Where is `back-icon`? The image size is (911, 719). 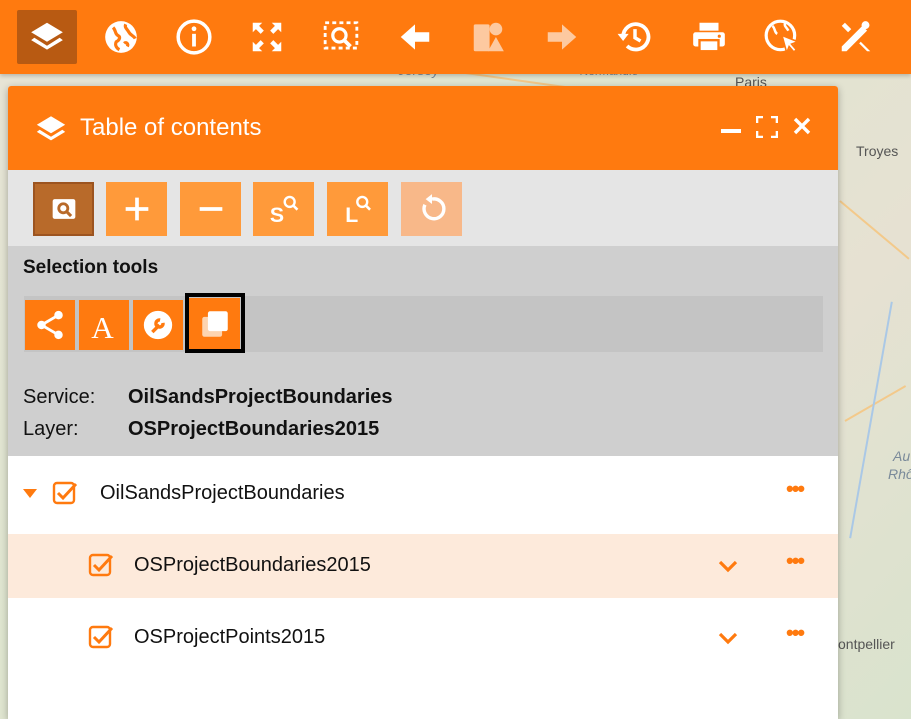
back-icon is located at coordinates (415, 37).